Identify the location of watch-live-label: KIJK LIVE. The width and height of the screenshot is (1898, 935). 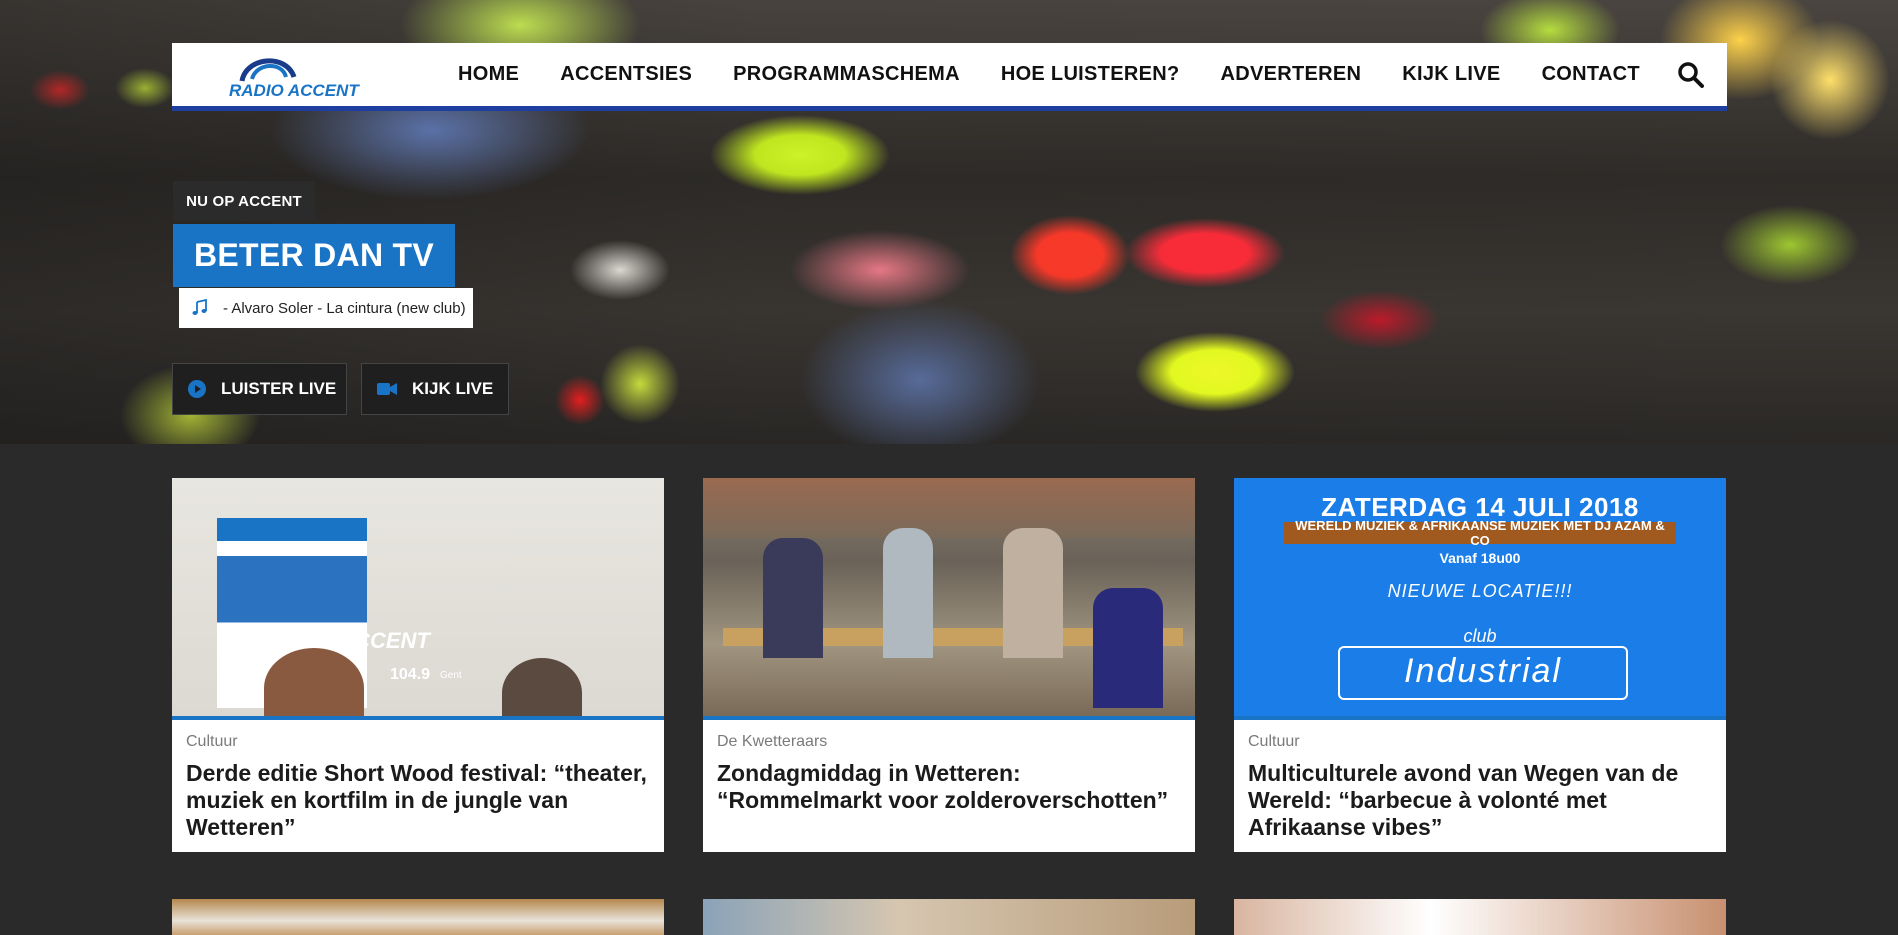
(453, 388).